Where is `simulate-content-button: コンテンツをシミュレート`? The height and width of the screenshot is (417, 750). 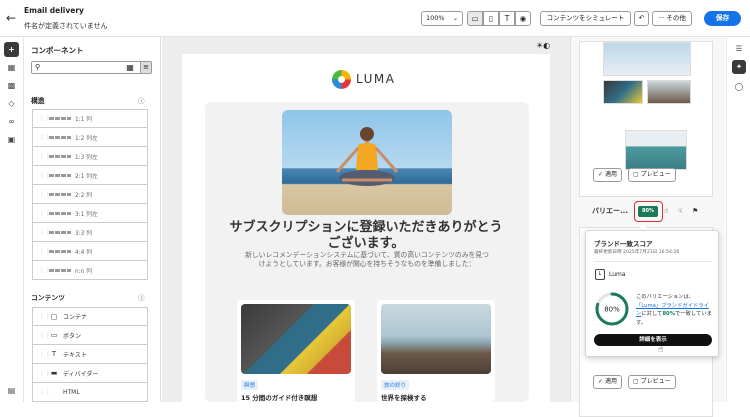 simulate-content-button: コンテンツをシミュレート is located at coordinates (585, 18).